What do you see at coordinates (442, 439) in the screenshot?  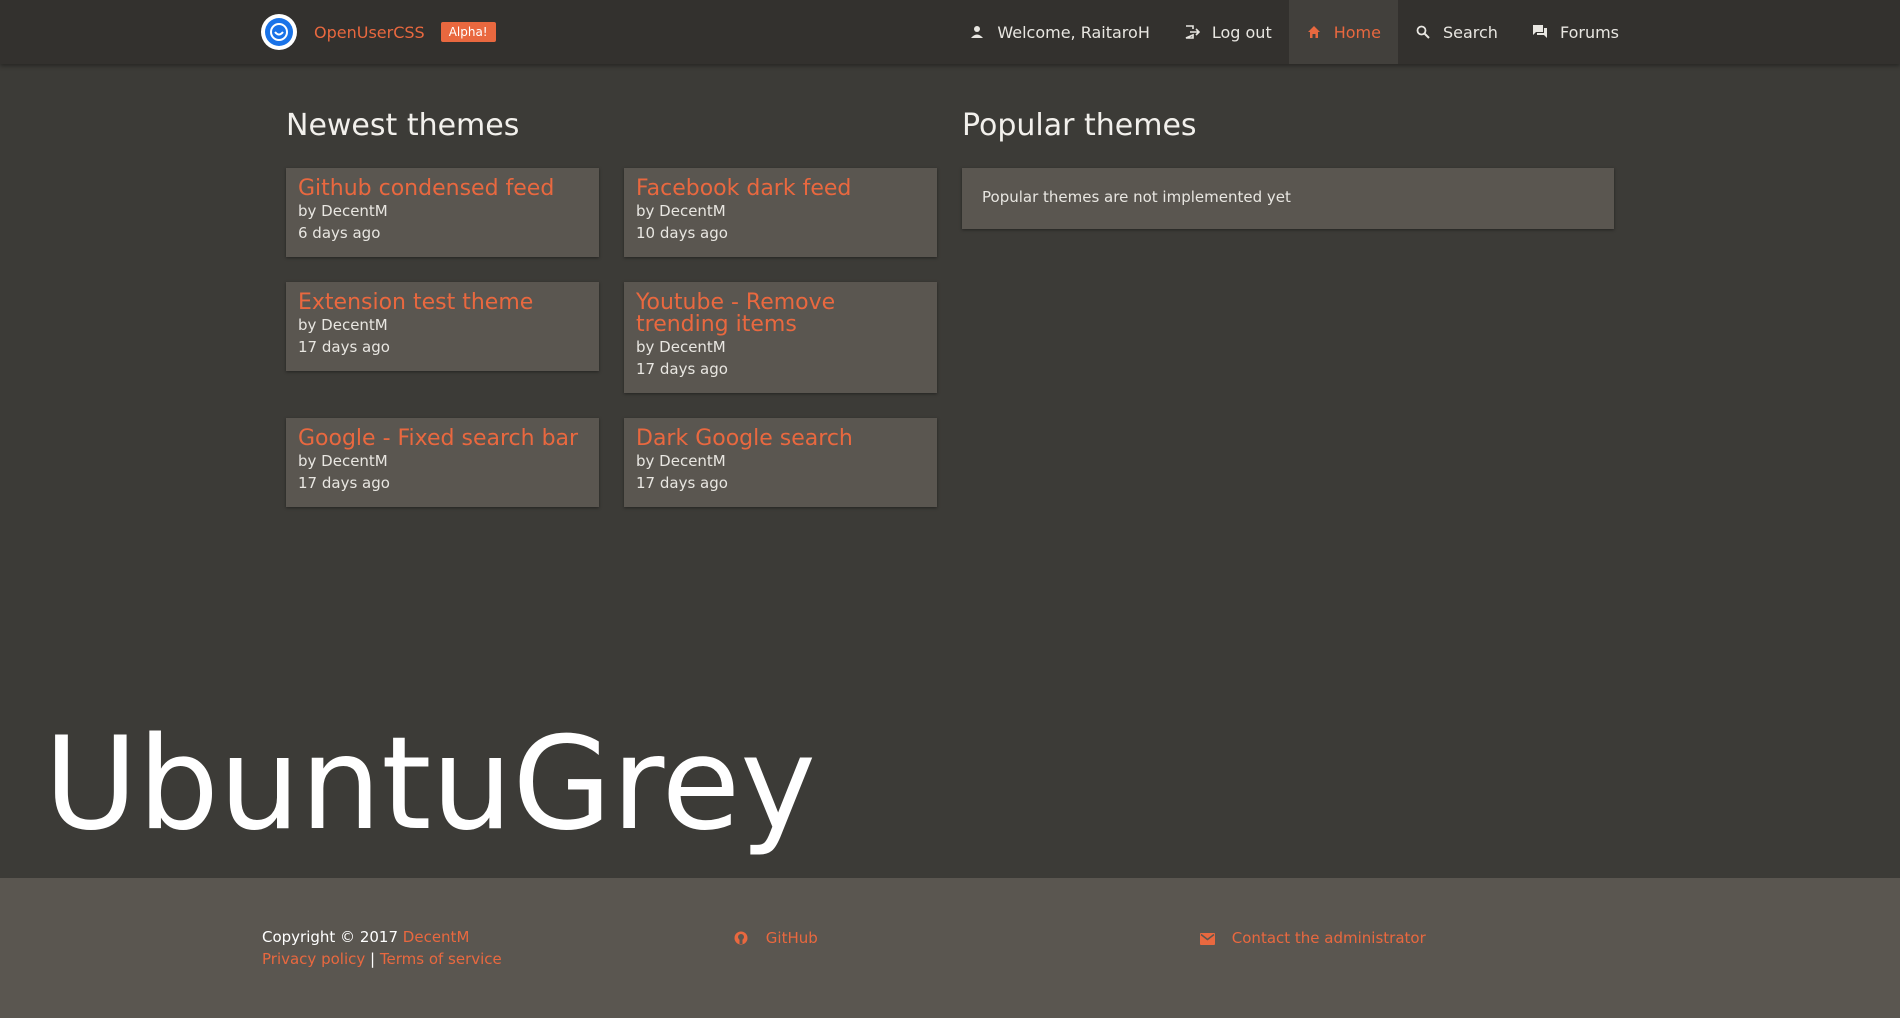 I see `theme-title: Google - Fixed search bar` at bounding box center [442, 439].